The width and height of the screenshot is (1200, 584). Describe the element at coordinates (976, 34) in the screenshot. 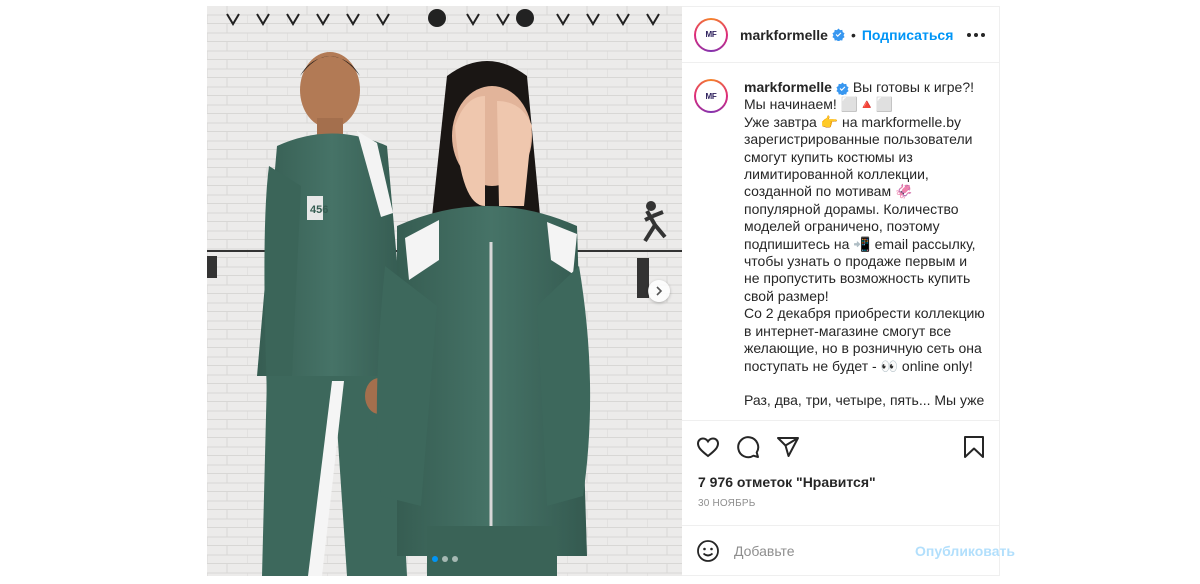

I see `more-options-button` at that location.